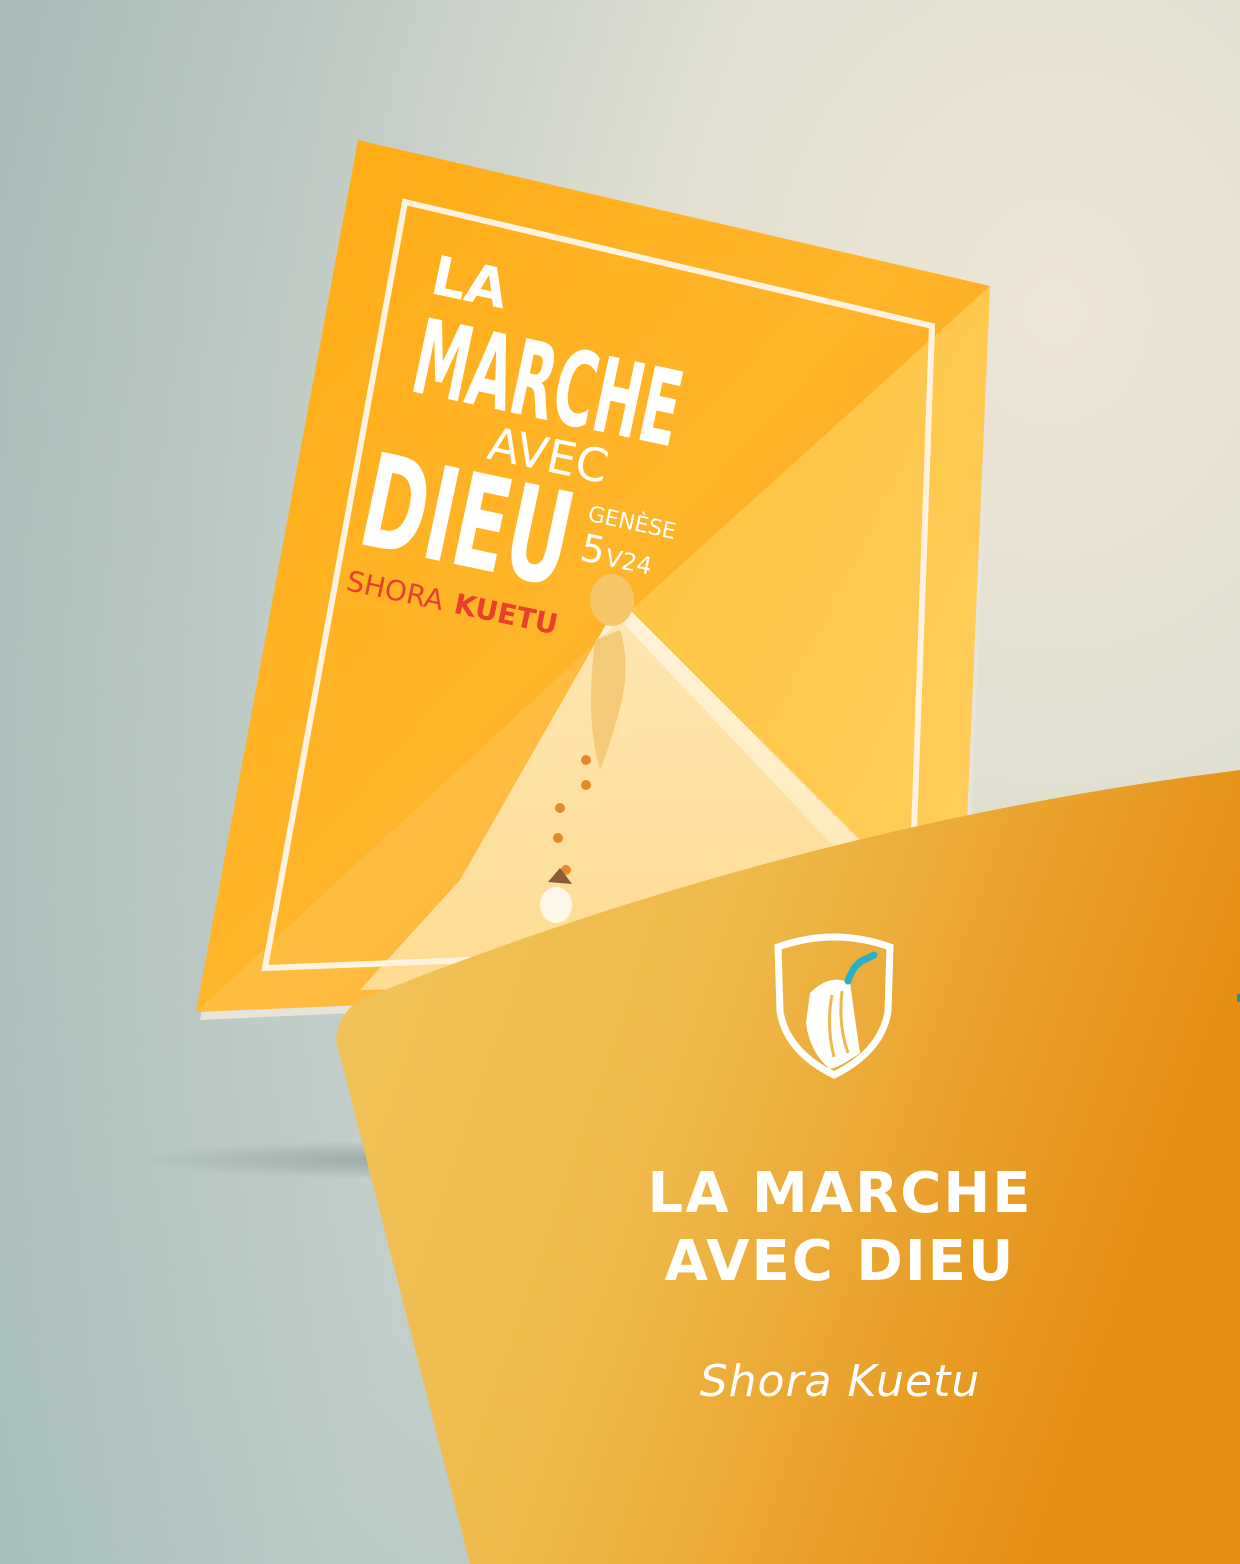 The width and height of the screenshot is (1240, 1564). Describe the element at coordinates (840, 1193) in the screenshot. I see `panel-title-line1: LA MARCHE` at that location.